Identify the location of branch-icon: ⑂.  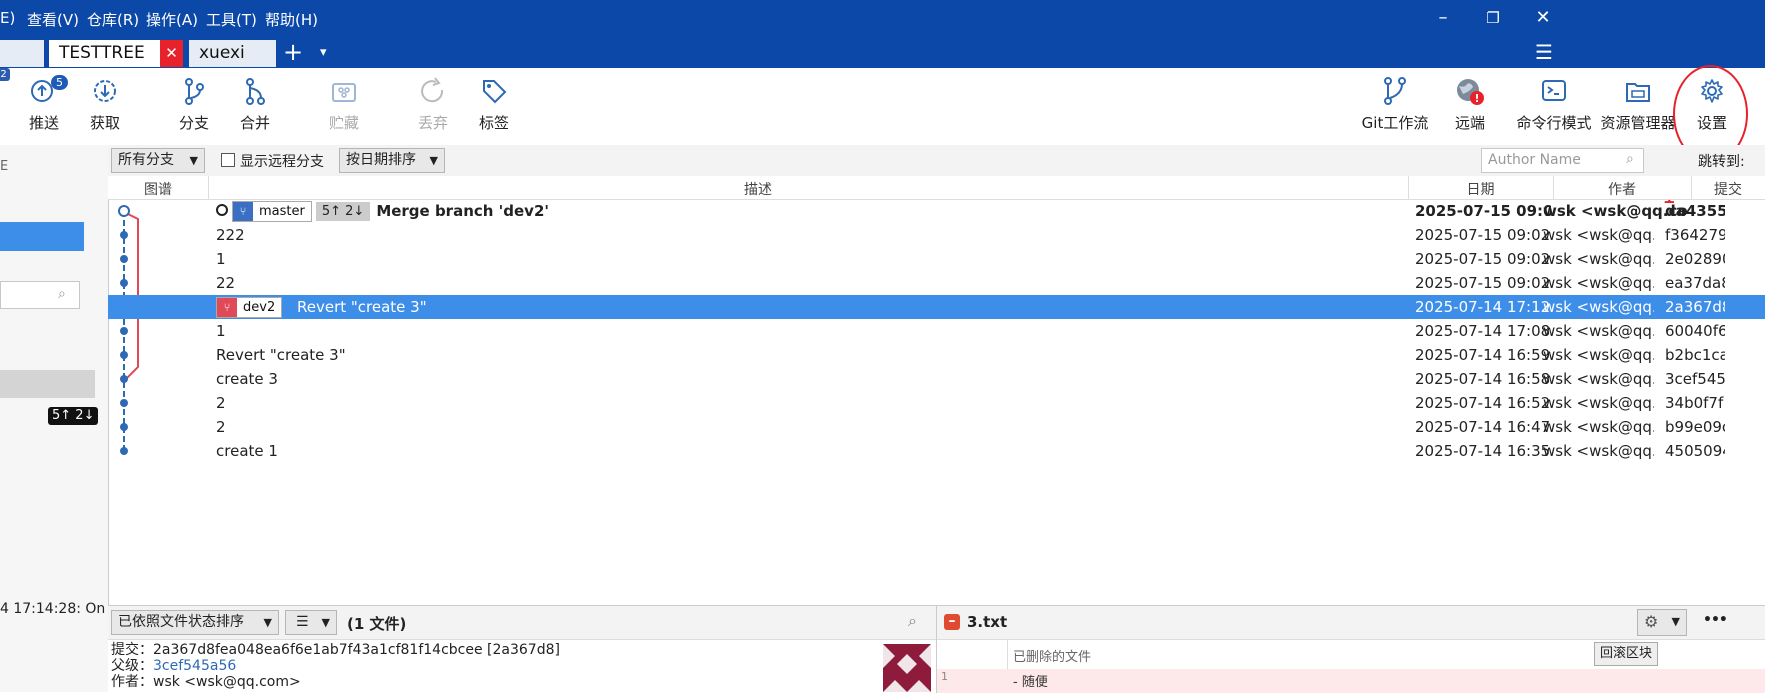
(243, 211).